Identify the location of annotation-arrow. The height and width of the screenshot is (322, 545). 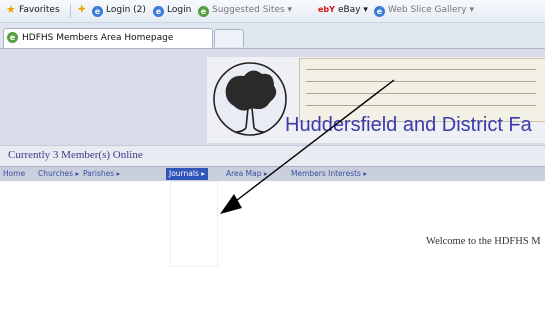
(307, 146).